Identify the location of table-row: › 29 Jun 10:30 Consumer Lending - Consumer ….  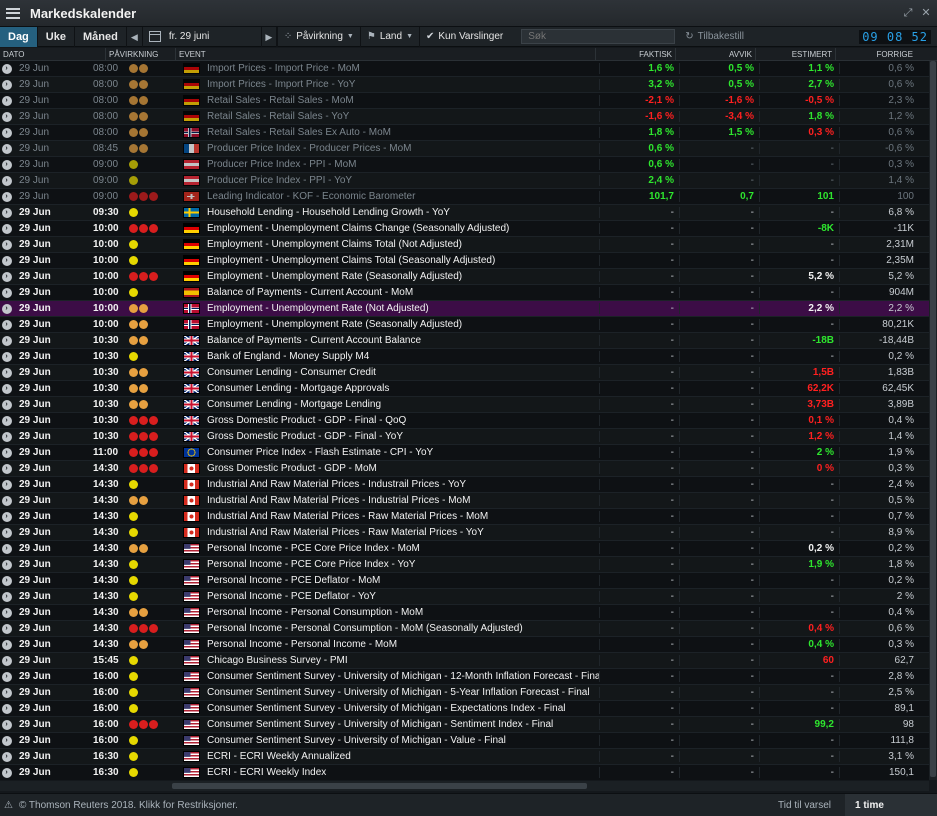
(464, 373).